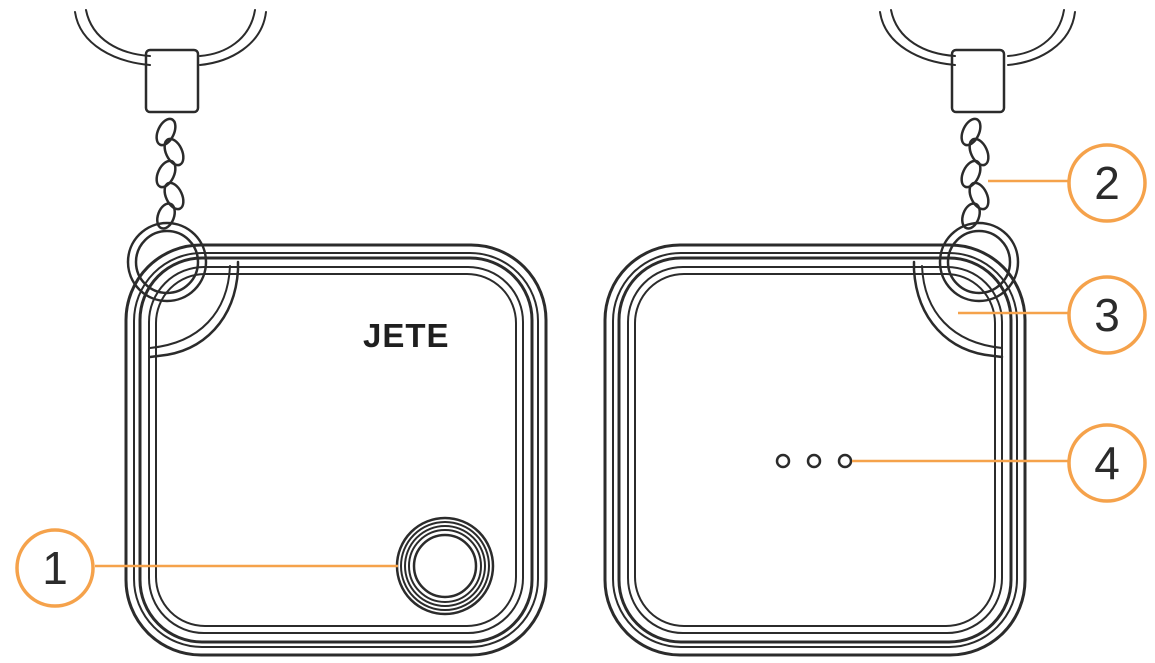  Describe the element at coordinates (1107, 183) in the screenshot. I see `callout-number-2: 2` at that location.